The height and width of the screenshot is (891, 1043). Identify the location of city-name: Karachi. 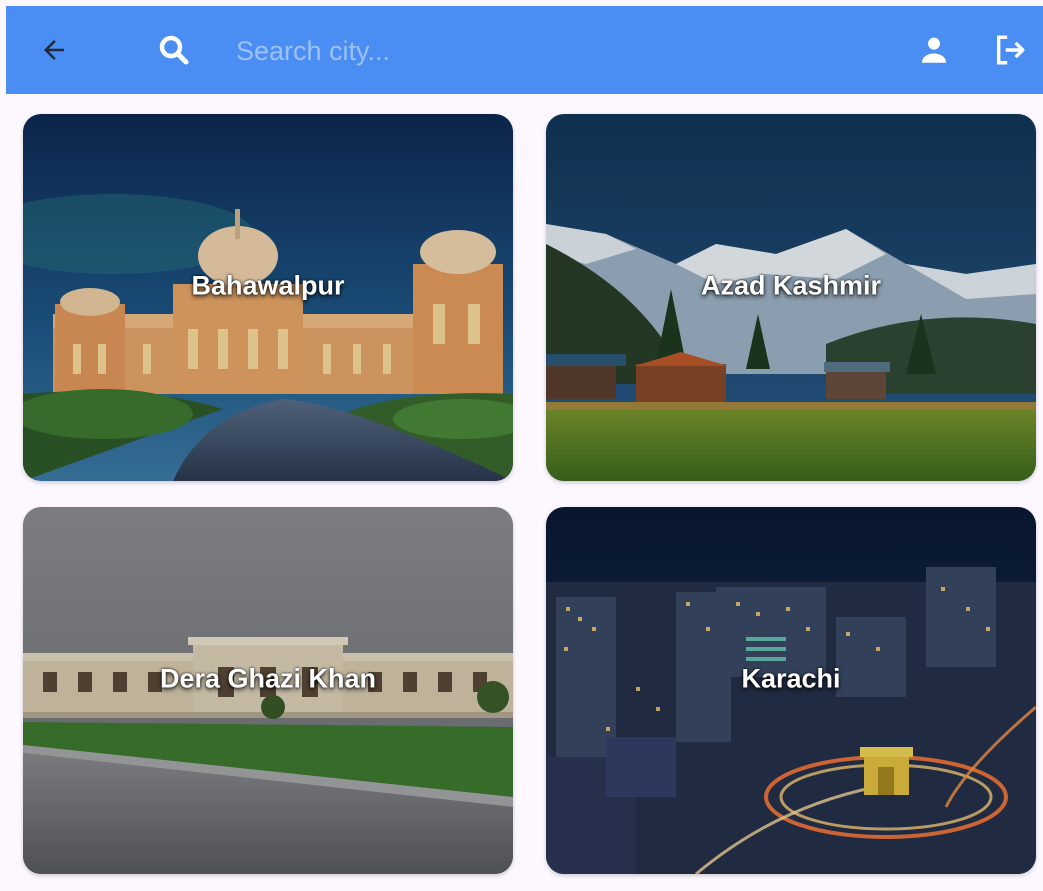
(791, 678).